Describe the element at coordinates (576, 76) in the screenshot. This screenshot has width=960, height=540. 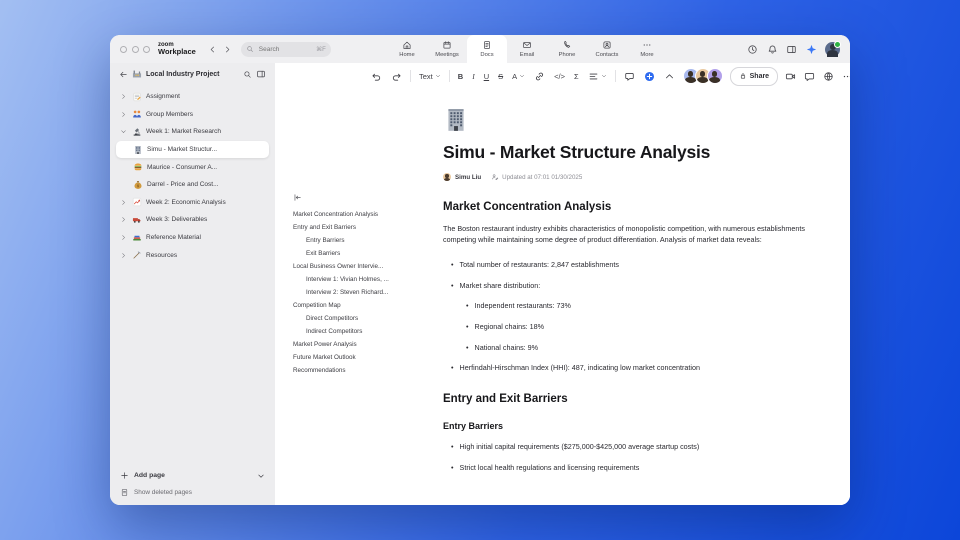
I see `equation-button: Σ` at that location.